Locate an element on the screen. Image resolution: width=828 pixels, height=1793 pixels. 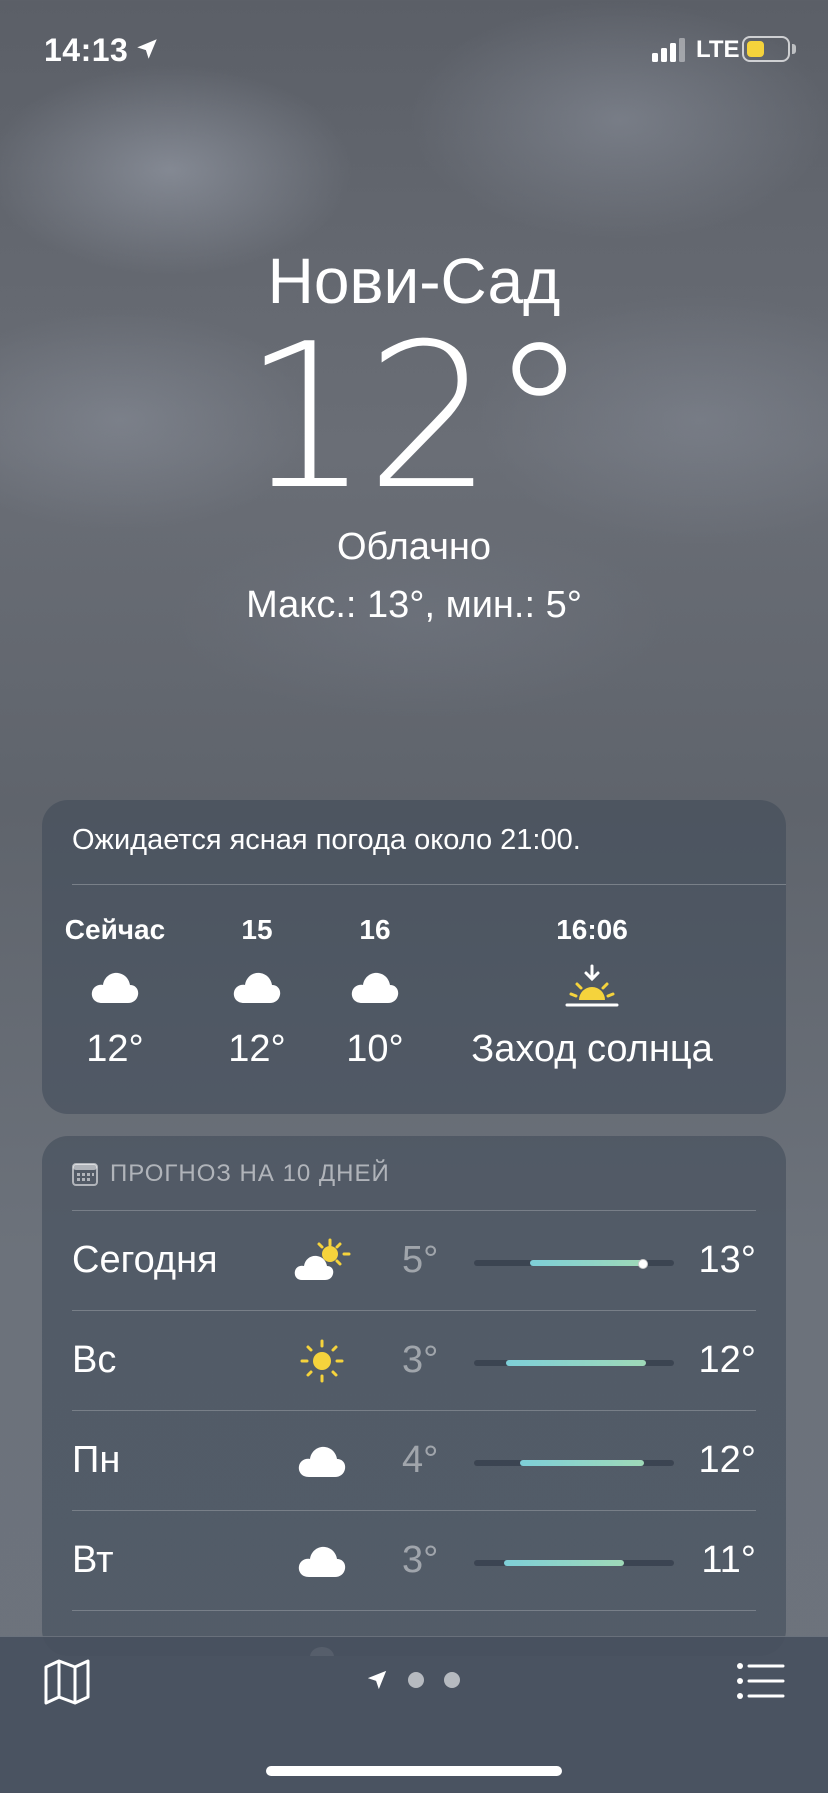
battery-icon is located at coordinates (766, 49).